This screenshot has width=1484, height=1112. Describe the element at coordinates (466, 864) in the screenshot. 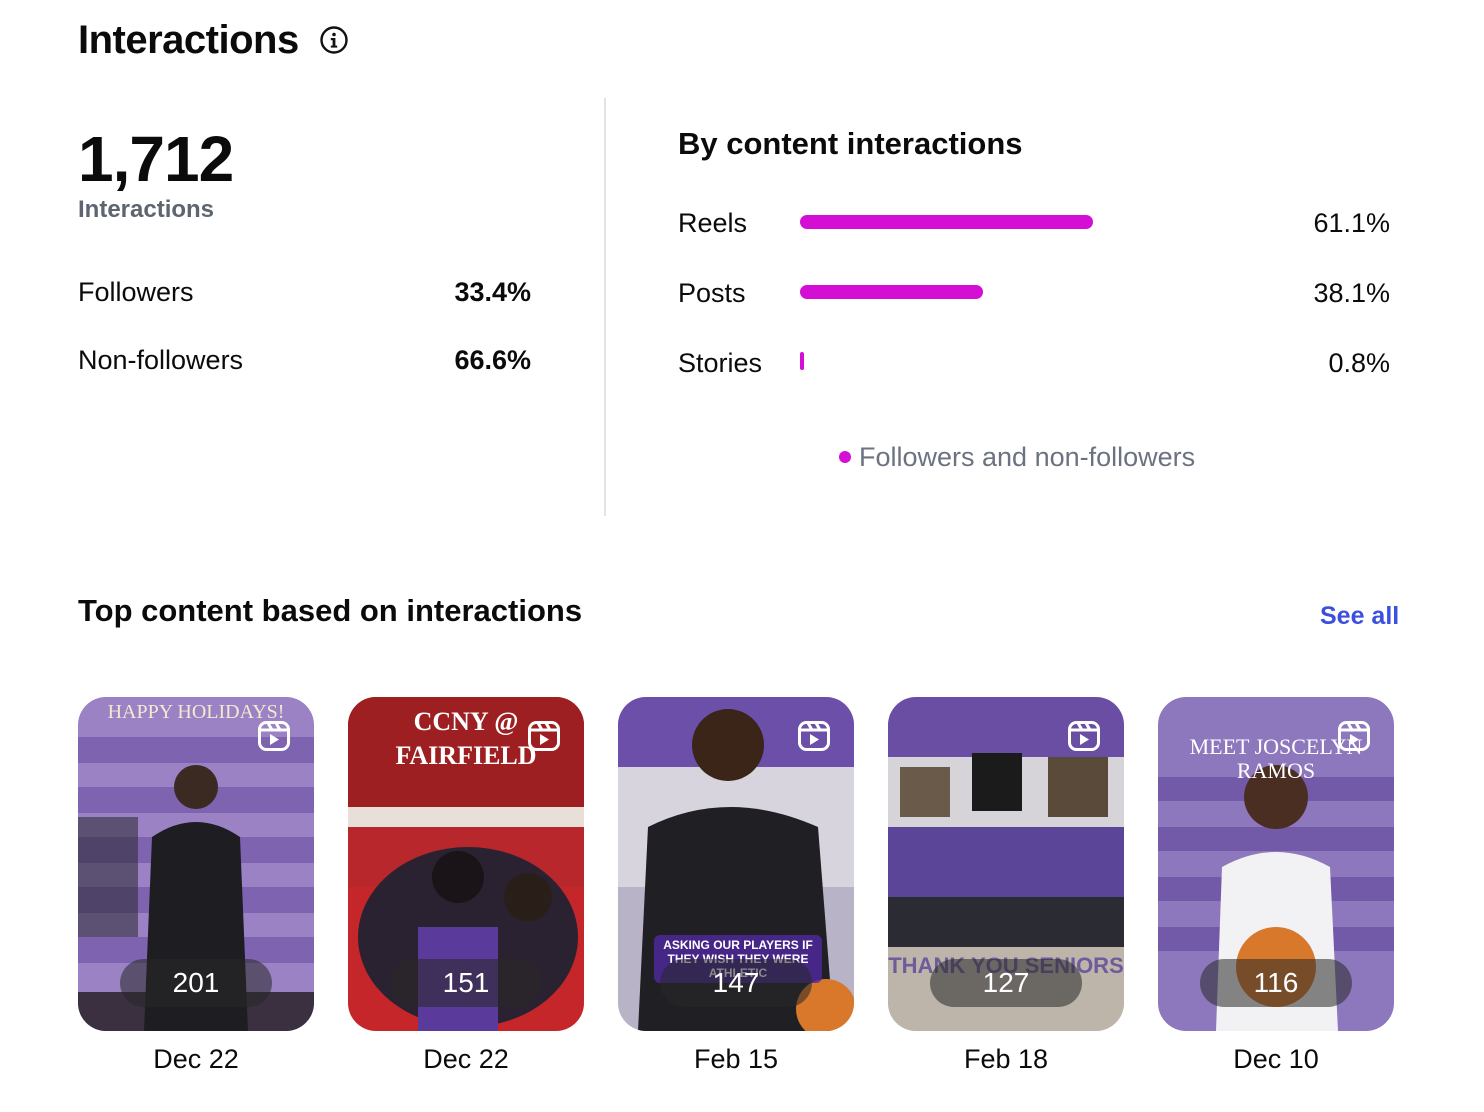

I see `content-thumbnail-2: CCNY @ FAIRFIELD 151` at that location.